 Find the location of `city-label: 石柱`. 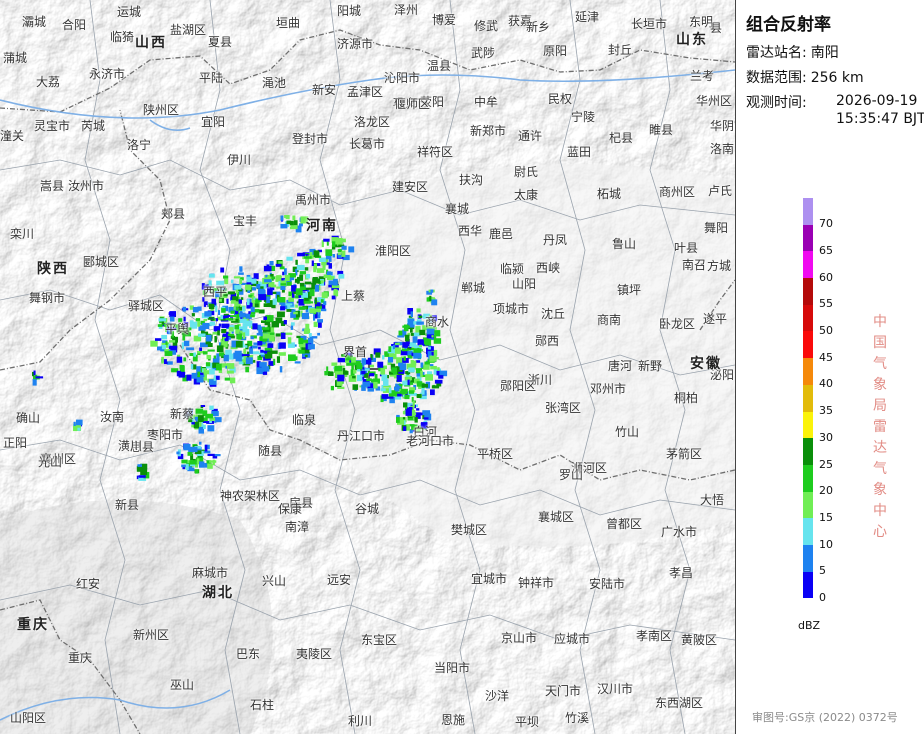

city-label: 石柱 is located at coordinates (262, 705).